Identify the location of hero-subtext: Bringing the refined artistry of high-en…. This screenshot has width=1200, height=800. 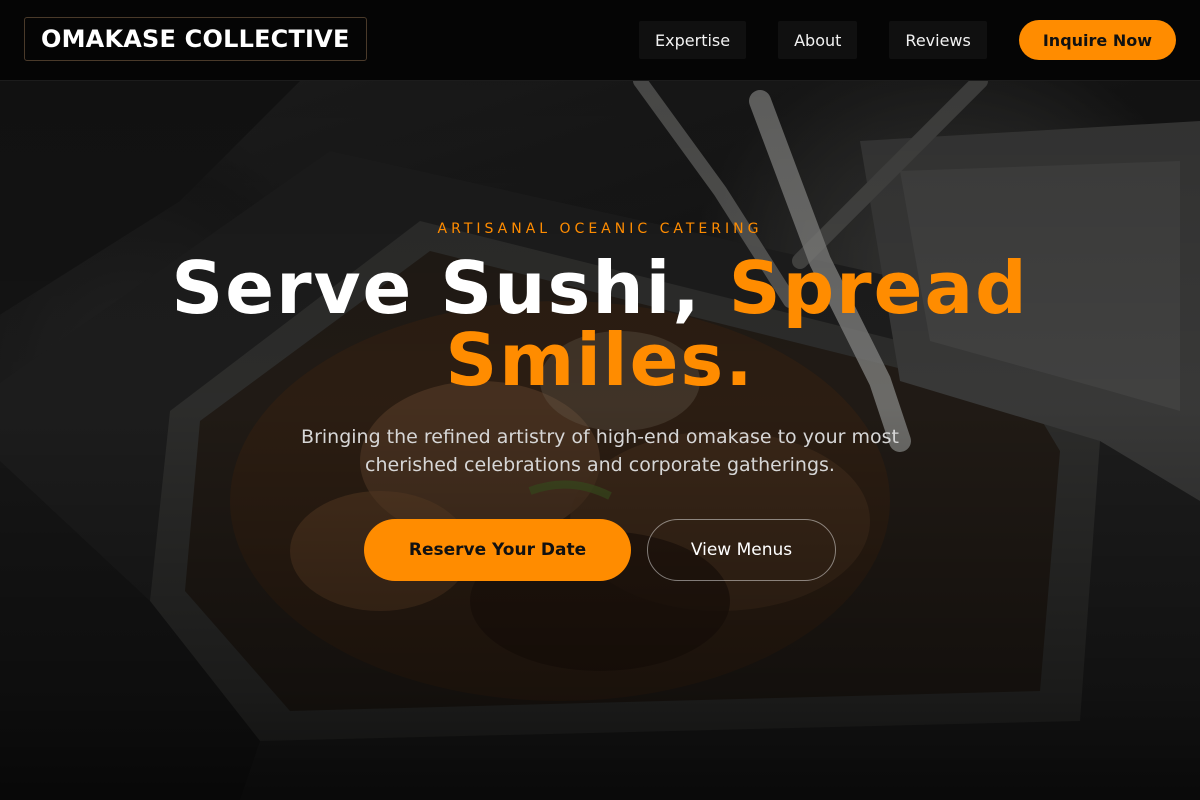
(600, 451).